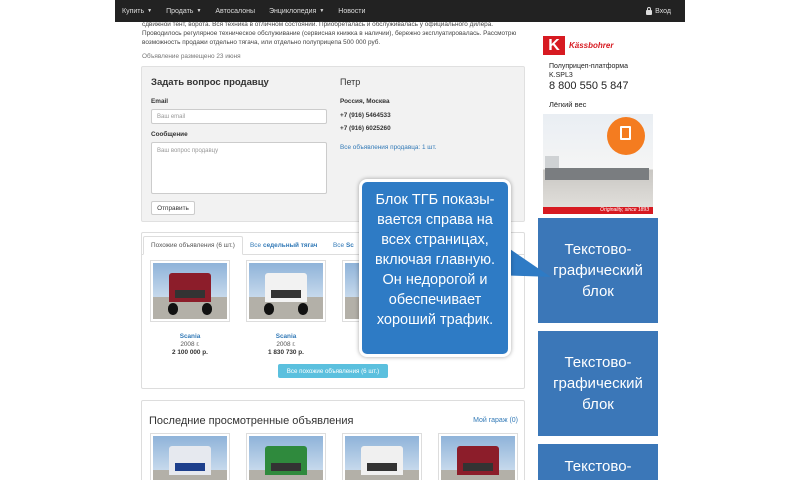  I want to click on trailer-photo: Originality, since 1893, so click(598, 164).